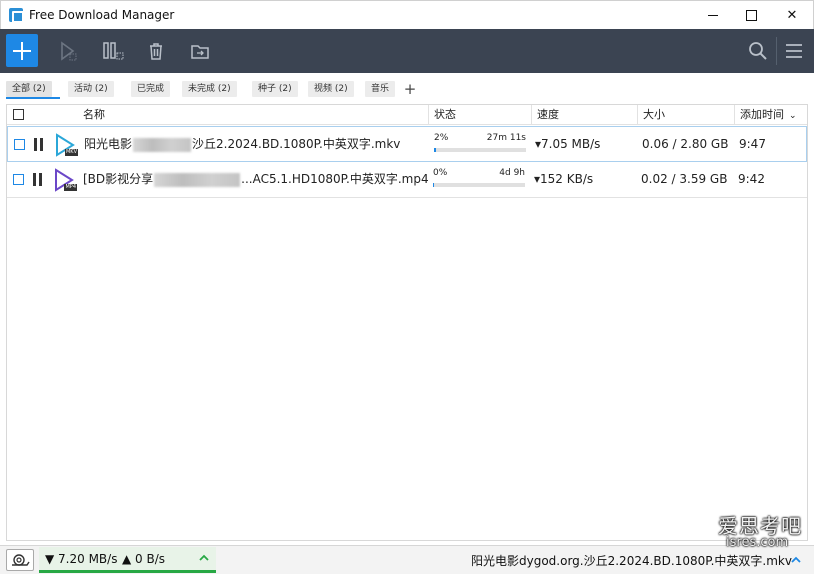  I want to click on added-time: 9:42, so click(751, 179).